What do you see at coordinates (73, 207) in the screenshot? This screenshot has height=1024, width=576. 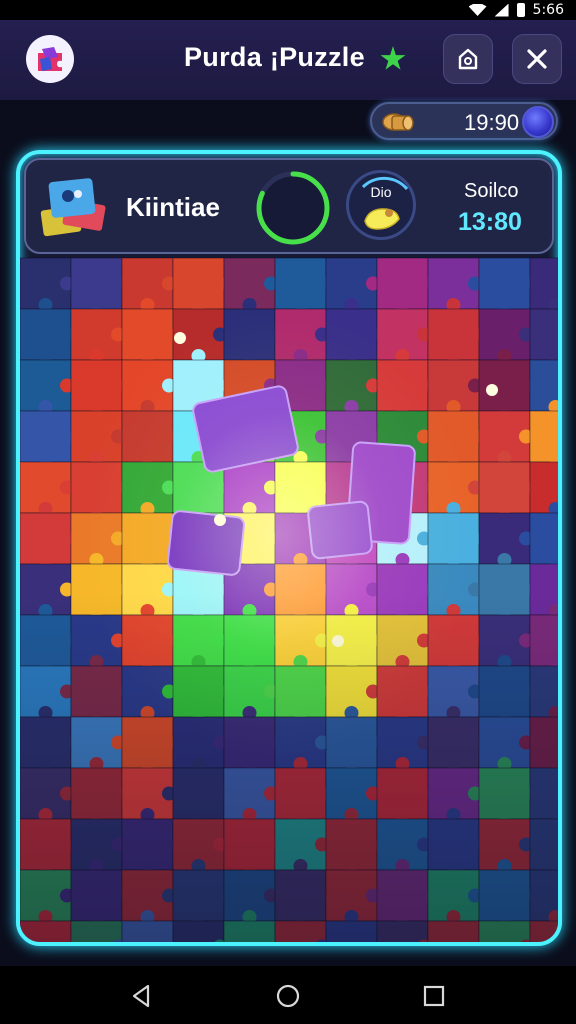 I see `puzzle-stack-icon` at bounding box center [73, 207].